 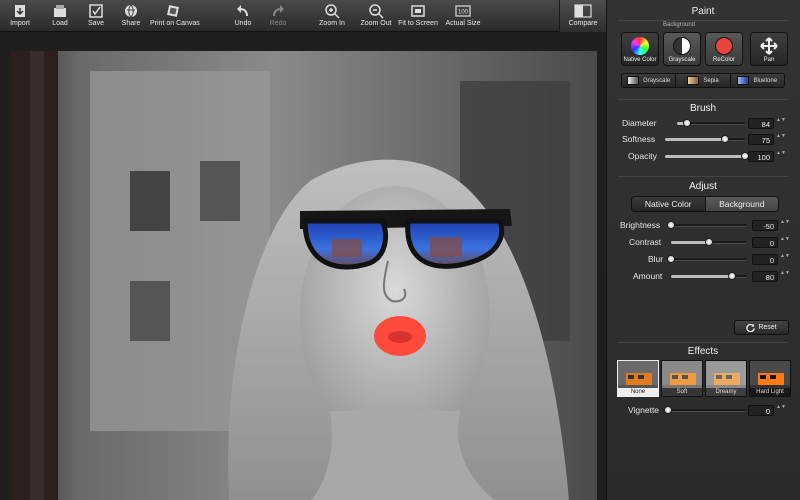 I want to click on bluetone-swatch-icon, so click(x=743, y=80).